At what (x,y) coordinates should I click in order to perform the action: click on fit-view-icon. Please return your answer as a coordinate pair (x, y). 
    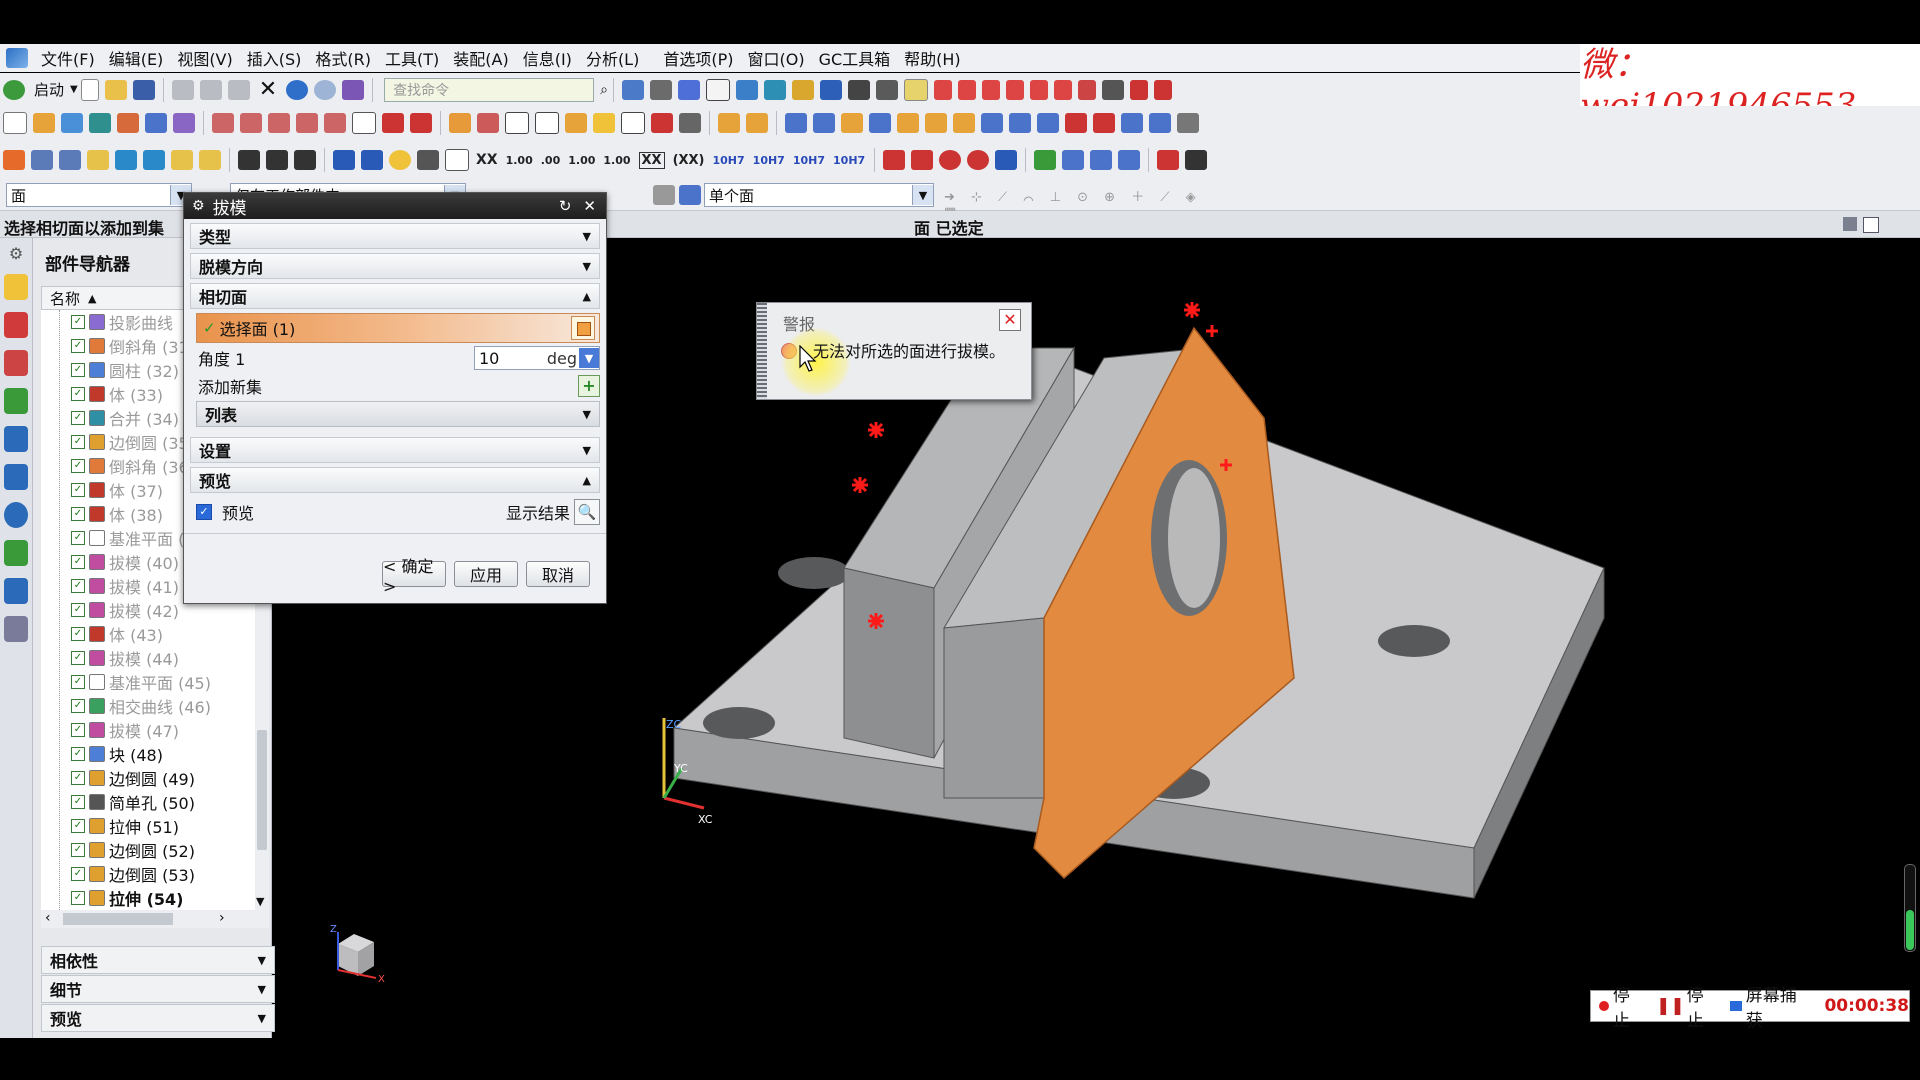
    Looking at the image, I should click on (633, 89).